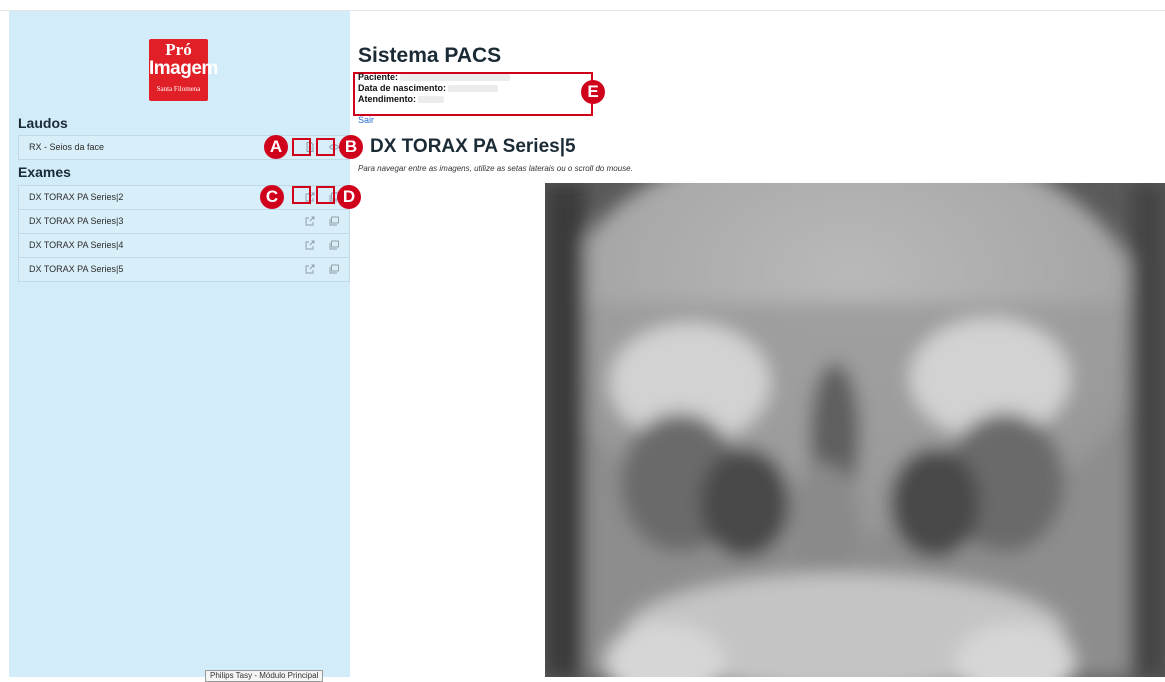  Describe the element at coordinates (184, 270) in the screenshot. I see `exam-item: DX TORAX PA Series|5` at that location.